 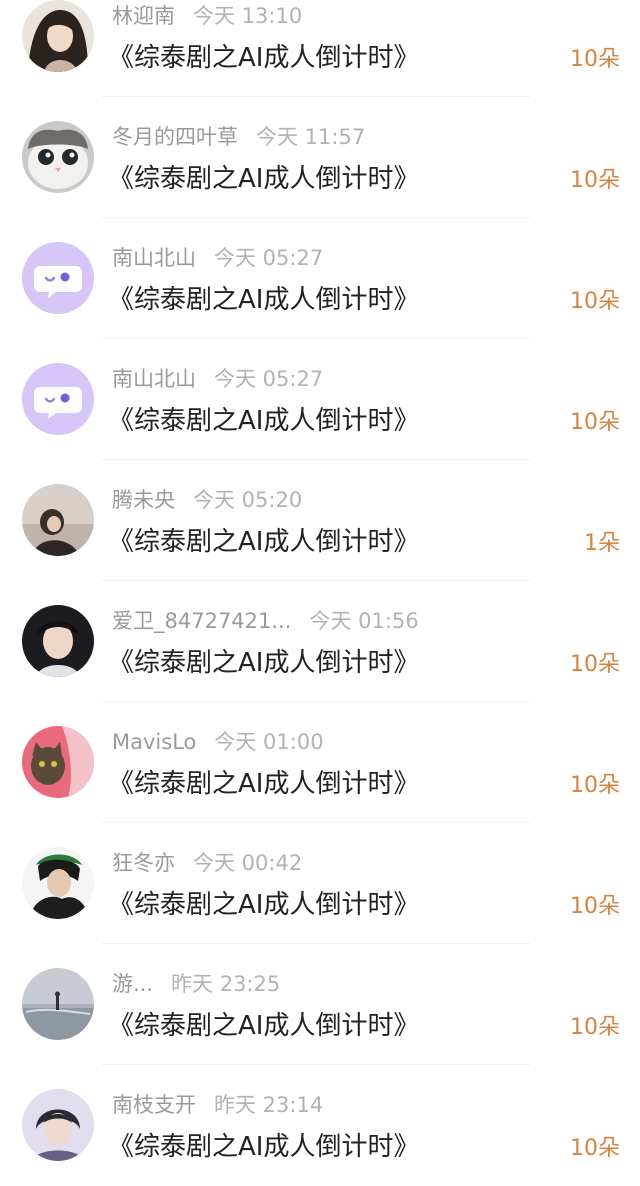 I want to click on timestamp: 今天 01:56, so click(x=364, y=621).